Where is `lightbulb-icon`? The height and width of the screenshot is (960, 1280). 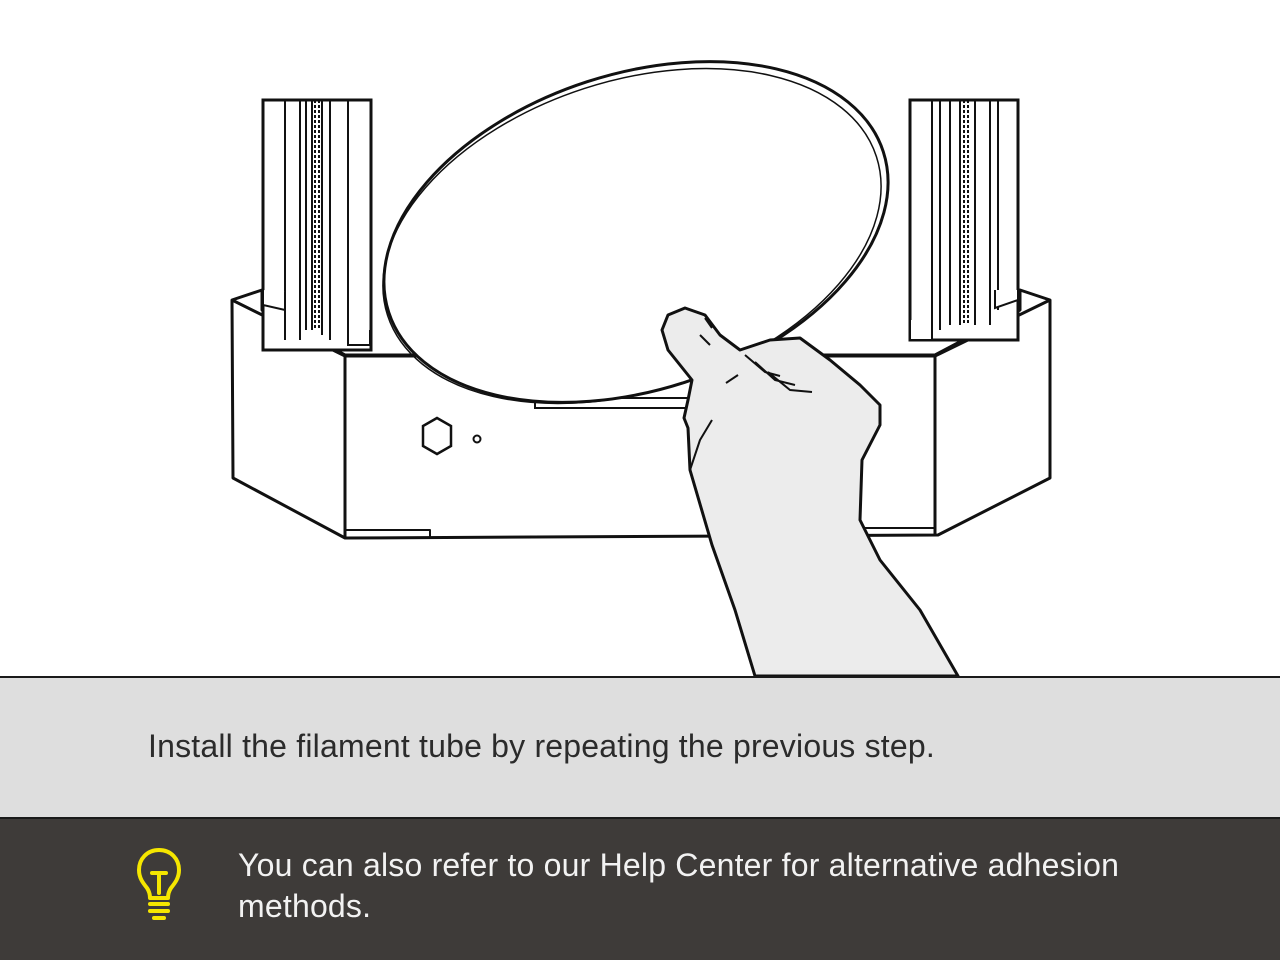 lightbulb-icon is located at coordinates (159, 884).